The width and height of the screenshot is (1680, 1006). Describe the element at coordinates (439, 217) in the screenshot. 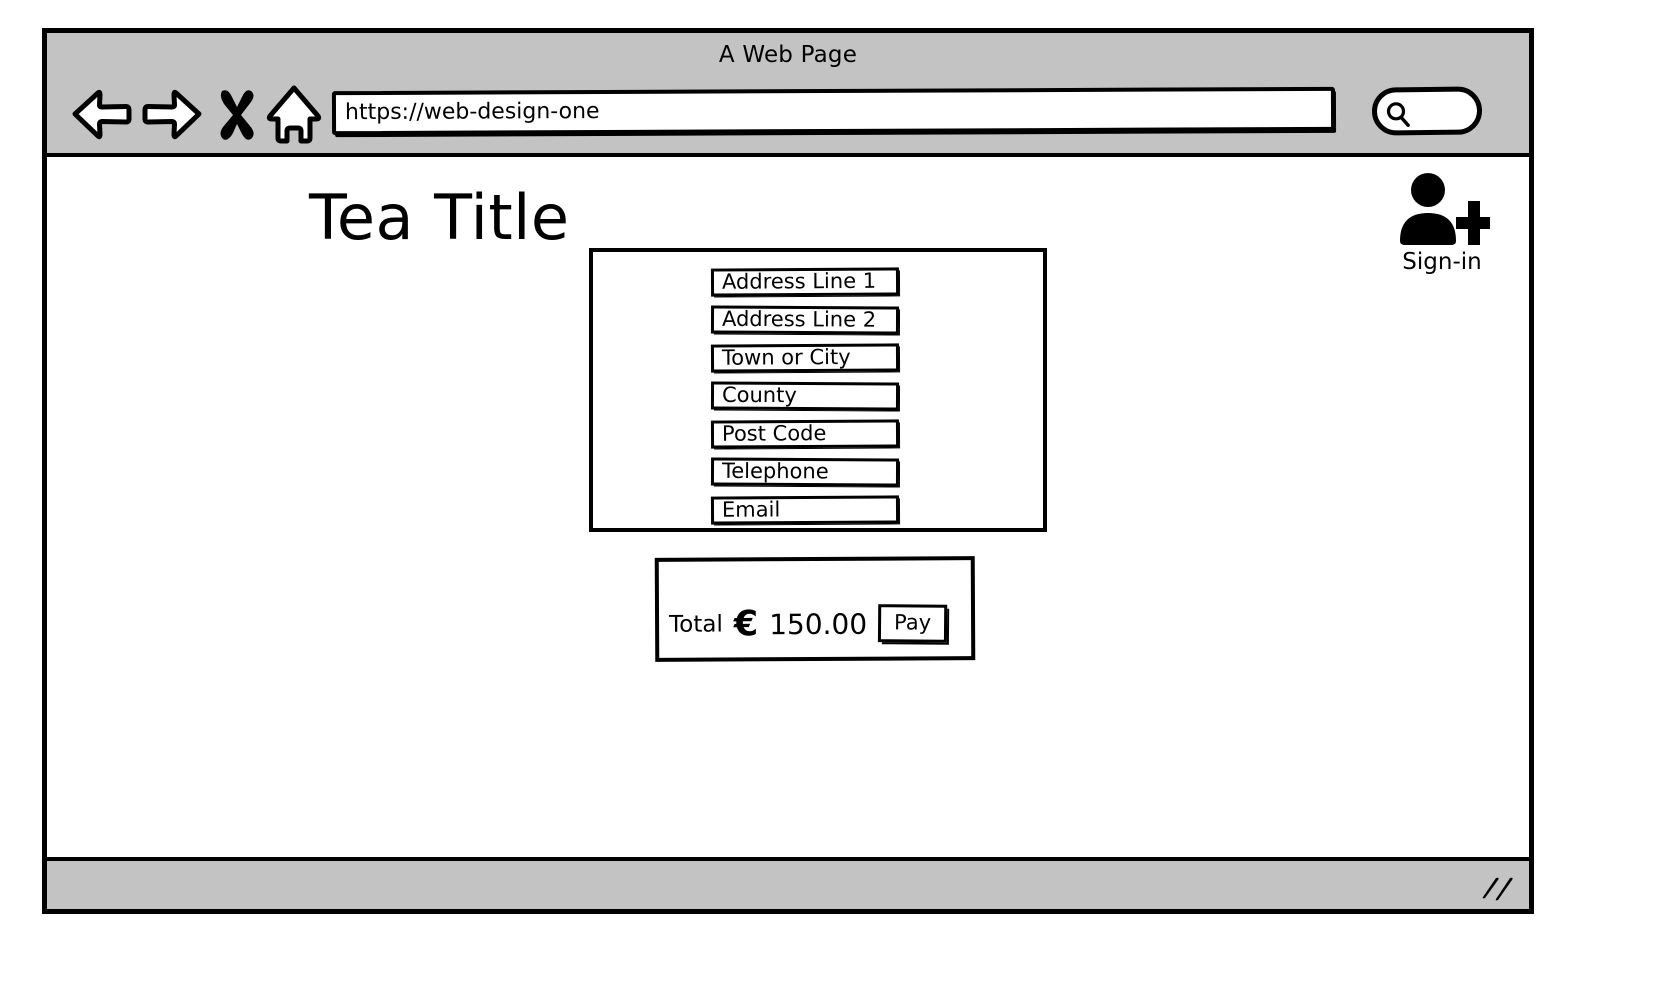

I see `page-title: Tea Title` at that location.